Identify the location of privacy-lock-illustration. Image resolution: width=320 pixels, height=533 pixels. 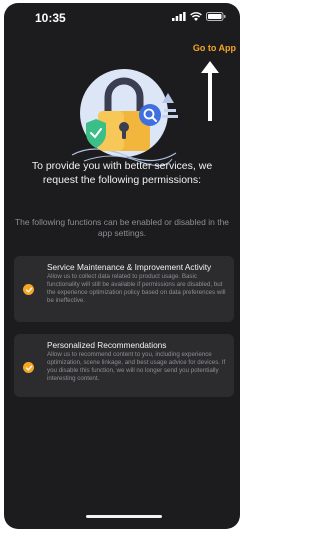
(124, 117).